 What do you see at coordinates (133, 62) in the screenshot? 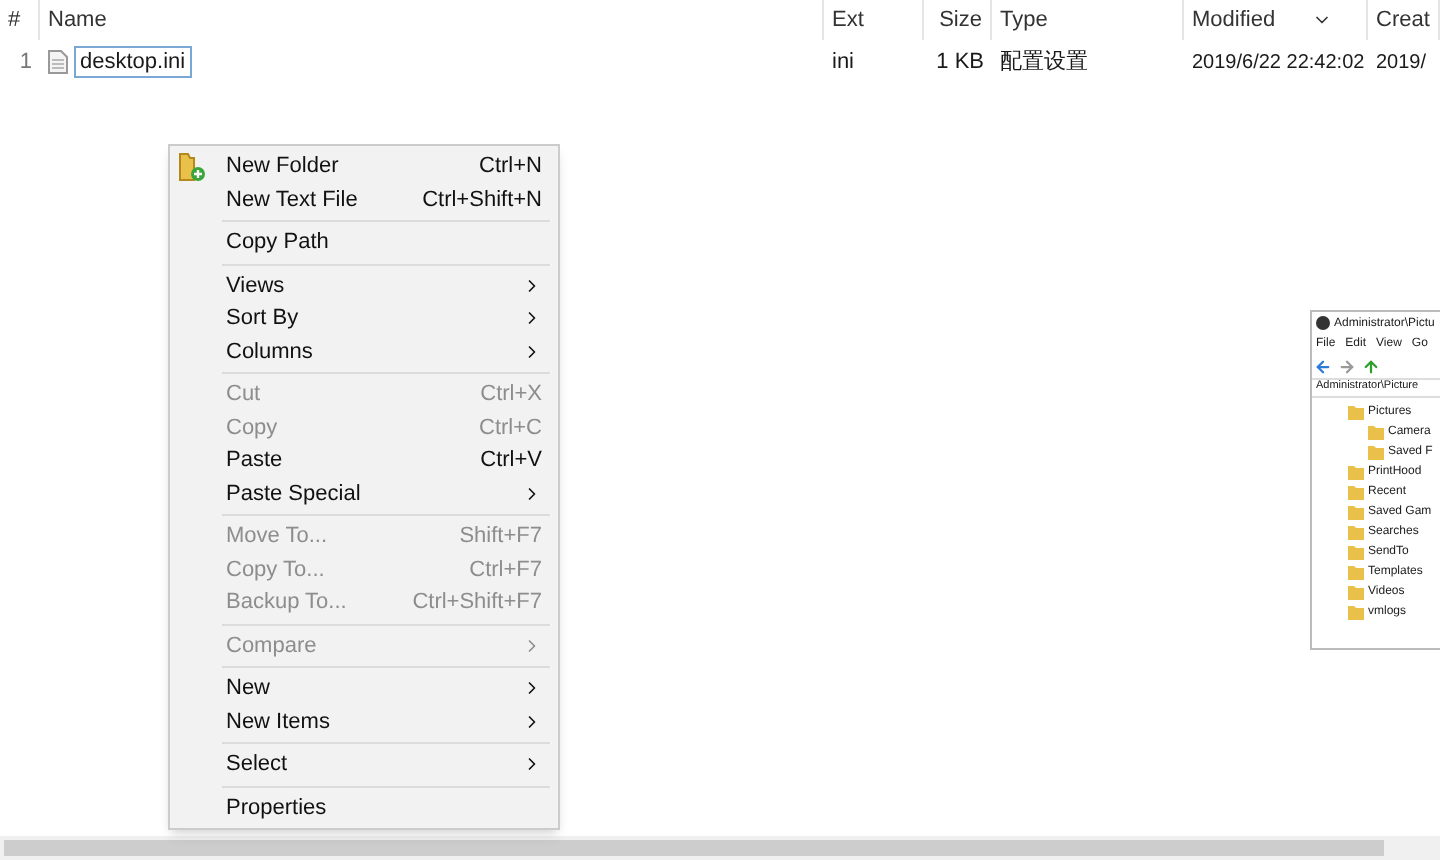
I see `file-name: desktop.ini` at bounding box center [133, 62].